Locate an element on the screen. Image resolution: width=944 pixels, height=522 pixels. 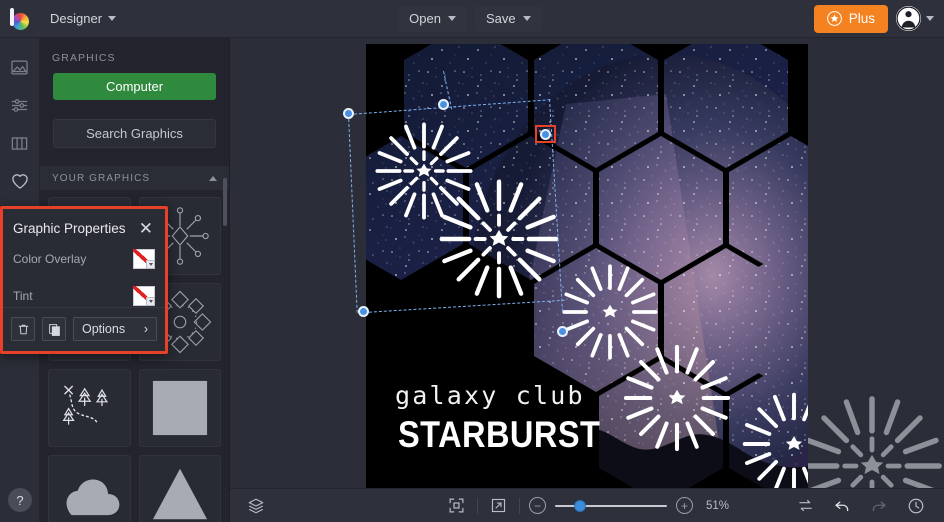
save-button: Save is located at coordinates (508, 18).